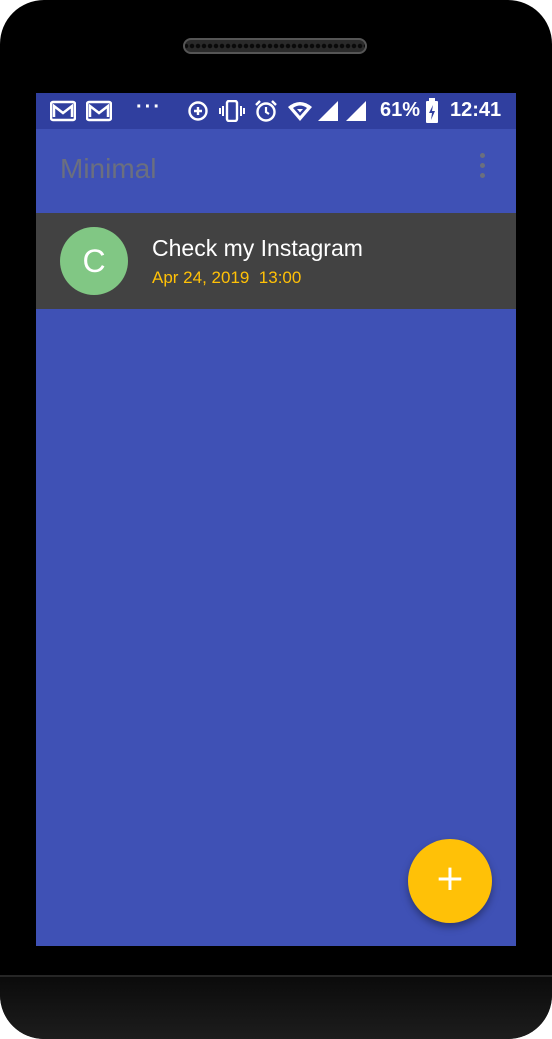 The image size is (552, 1039). What do you see at coordinates (276, 171) in the screenshot?
I see `app-toolbar: Minimal` at bounding box center [276, 171].